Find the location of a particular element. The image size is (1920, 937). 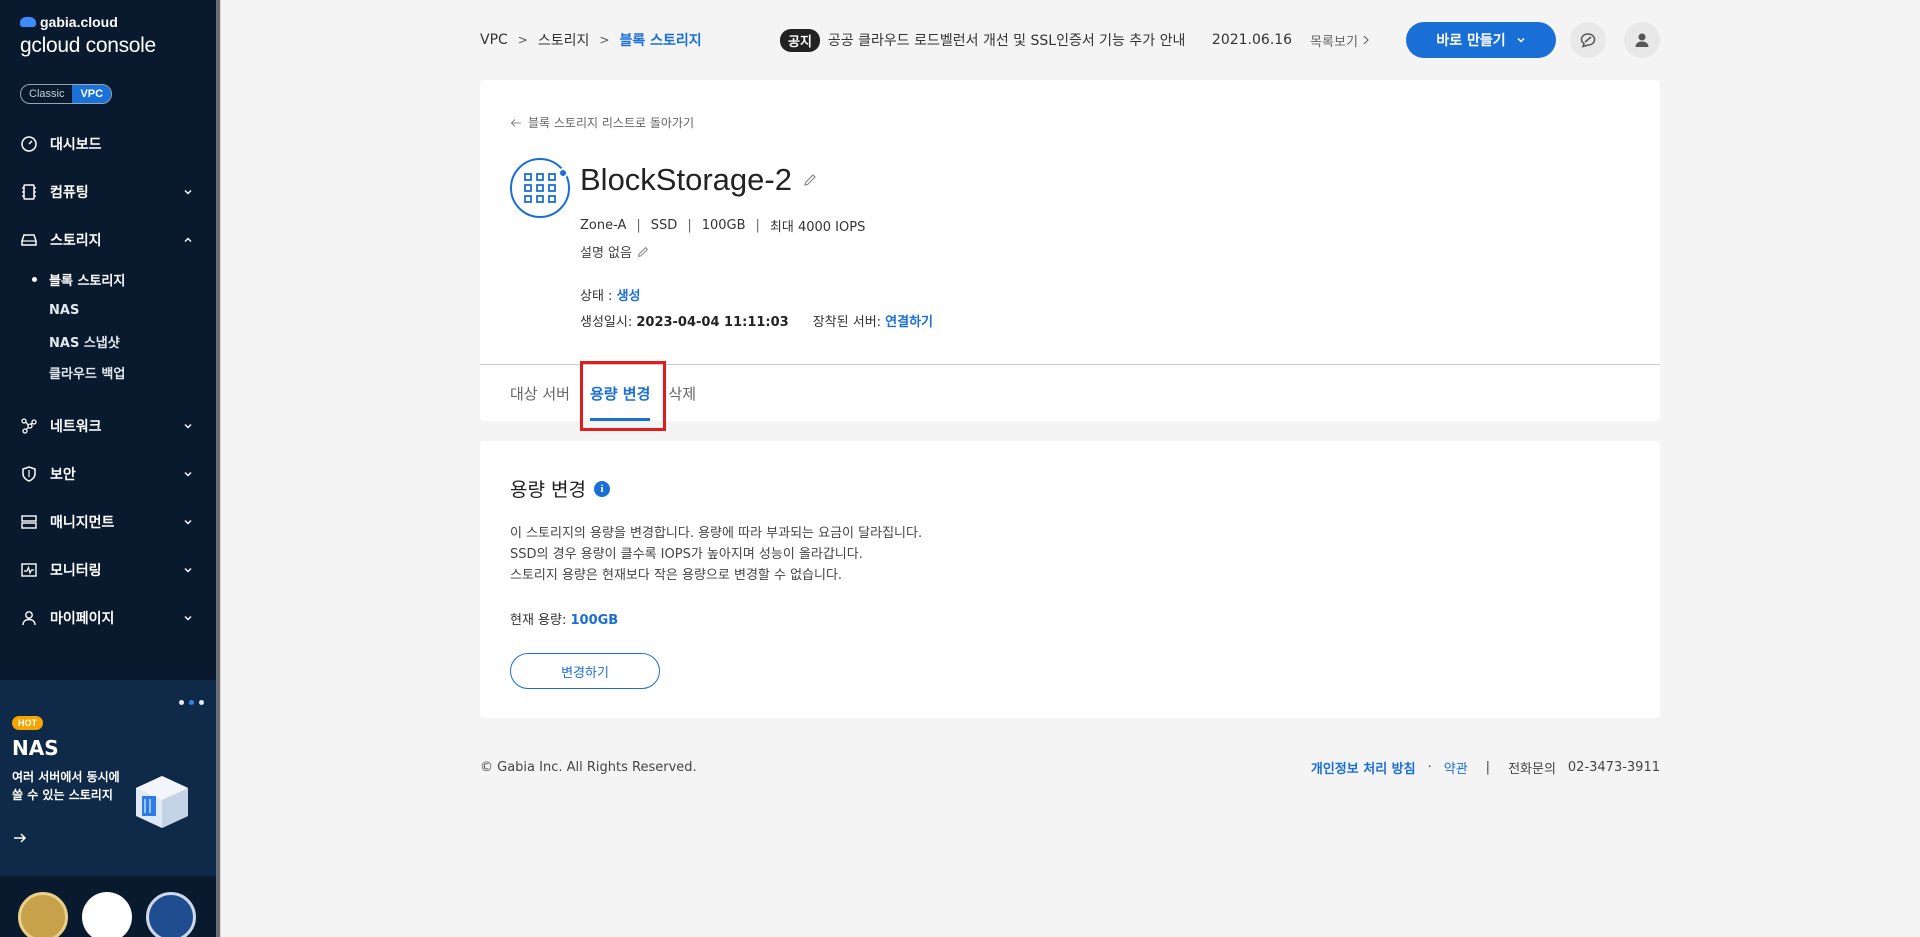

sidebar-item-label: 네트워크 is located at coordinates (76, 427).